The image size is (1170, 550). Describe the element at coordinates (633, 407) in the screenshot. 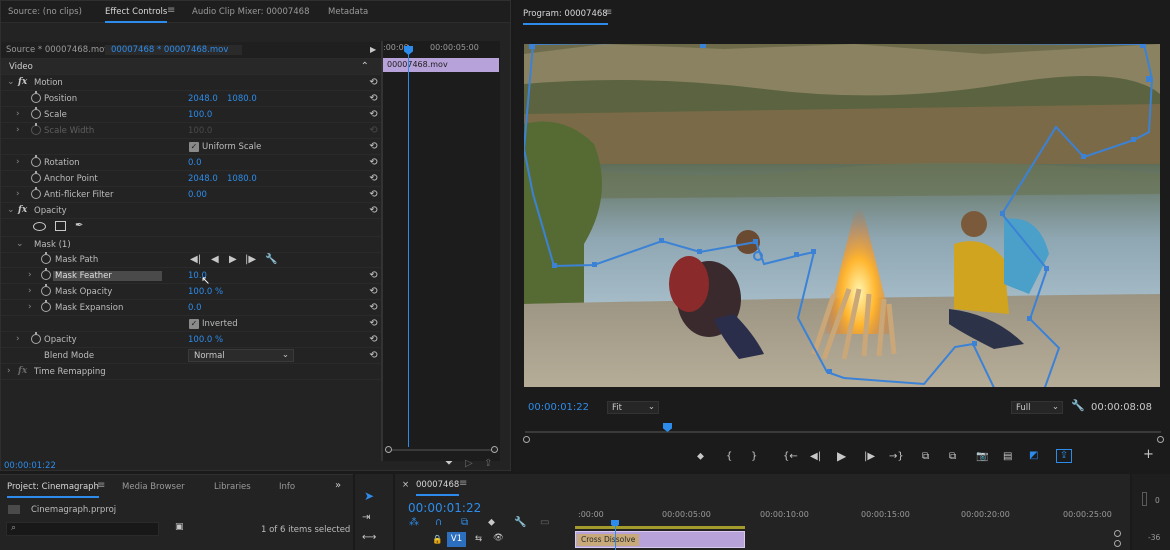

I see `fit-select: Fit ⌄` at that location.